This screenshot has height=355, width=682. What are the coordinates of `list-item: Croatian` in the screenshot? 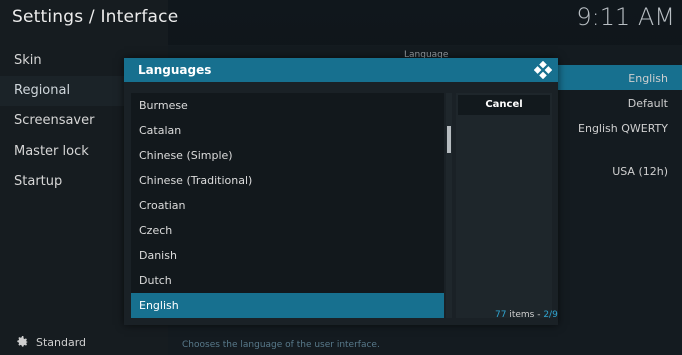 It's located at (287, 205).